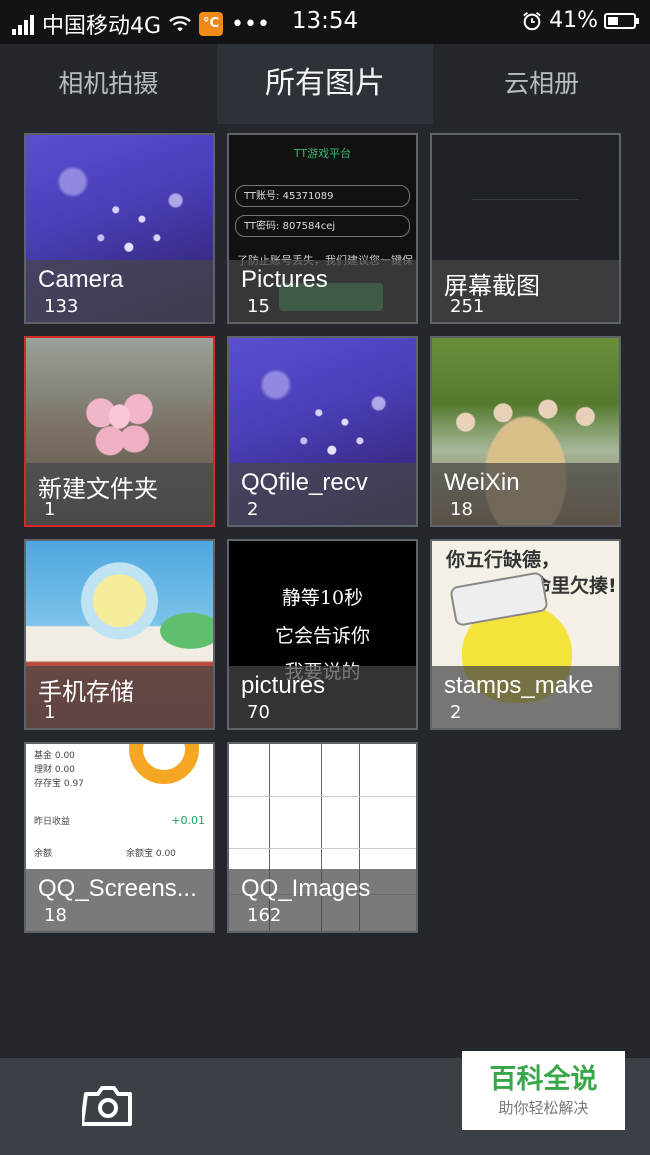 The height and width of the screenshot is (1155, 650). I want to click on watermark-subtitle: 助你轻松解决, so click(543, 1108).